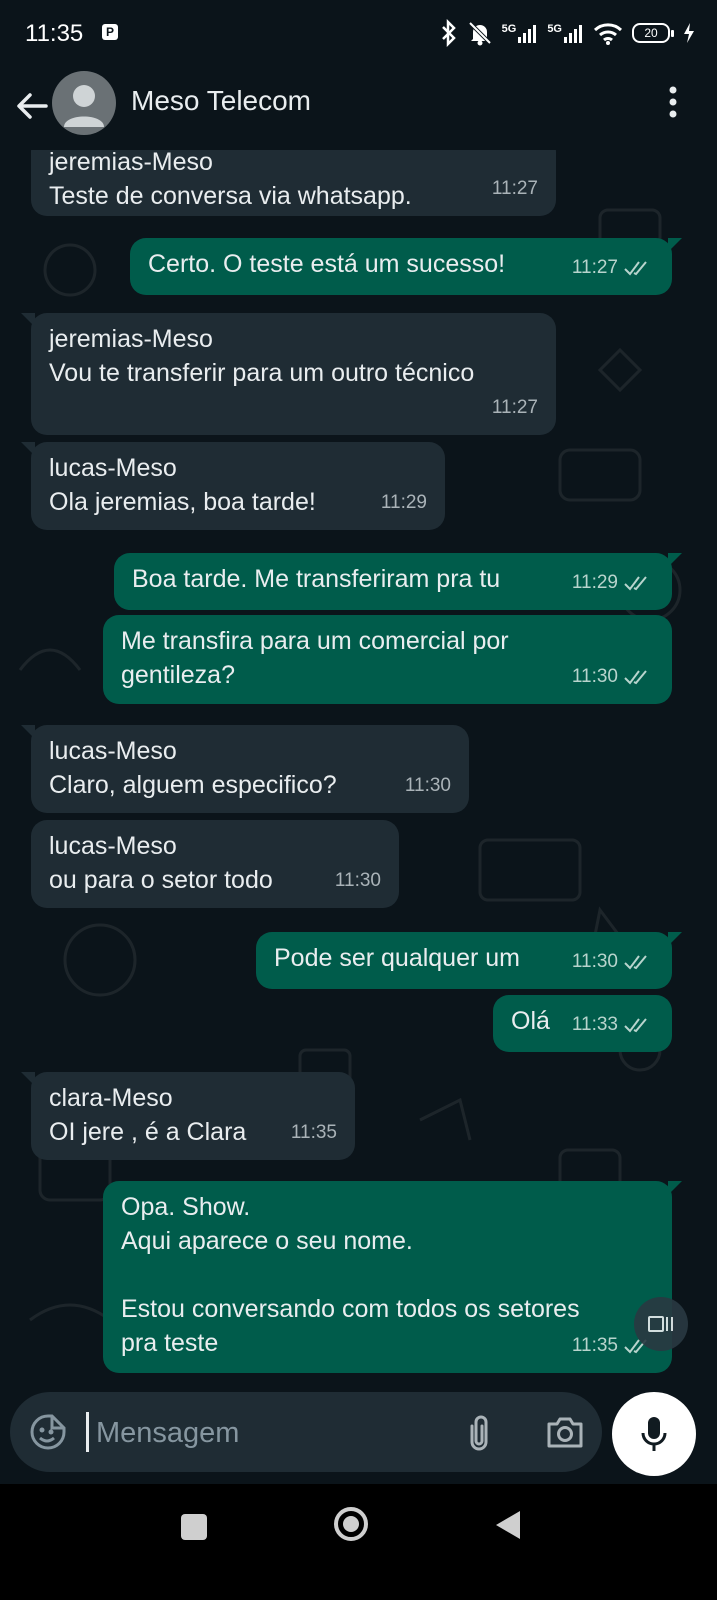 Image resolution: width=717 pixels, height=1600 pixels. Describe the element at coordinates (448, 33) in the screenshot. I see `bluetooth-icon` at that location.